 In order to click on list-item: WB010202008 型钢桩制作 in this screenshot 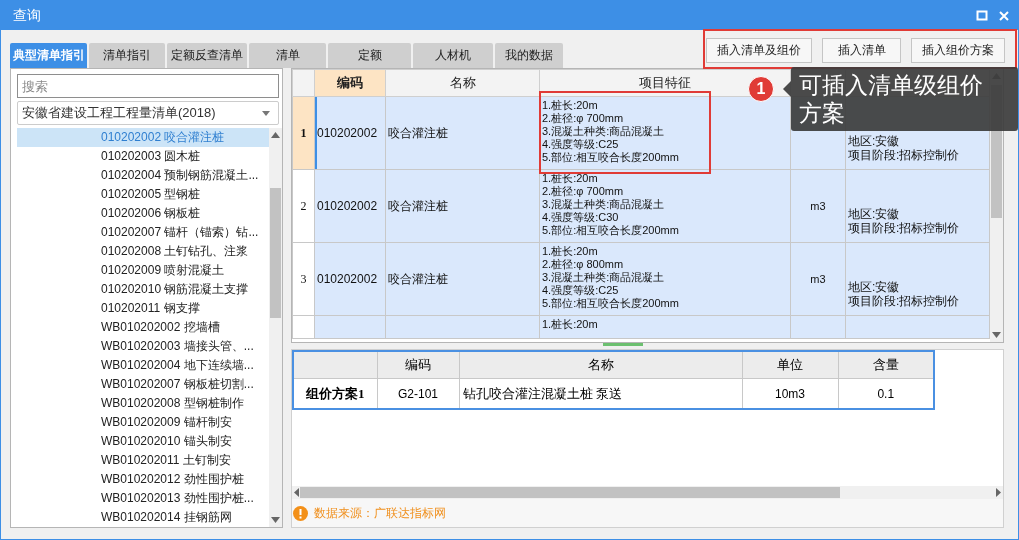, I will do `click(143, 403)`.